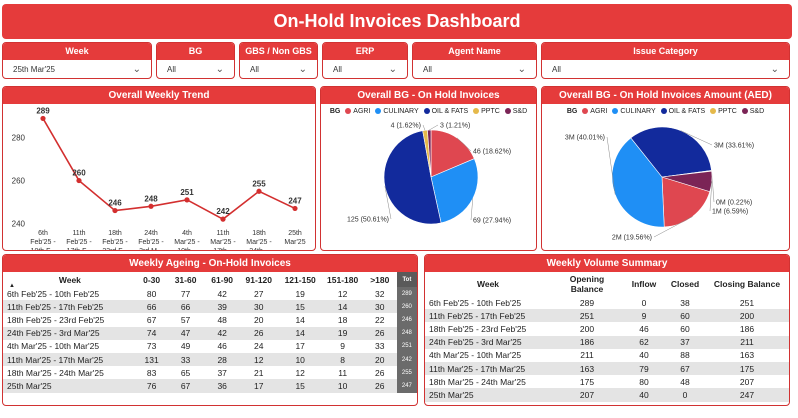 This screenshot has height=418, width=798. I want to click on legend-label: PPTC, so click(727, 111).